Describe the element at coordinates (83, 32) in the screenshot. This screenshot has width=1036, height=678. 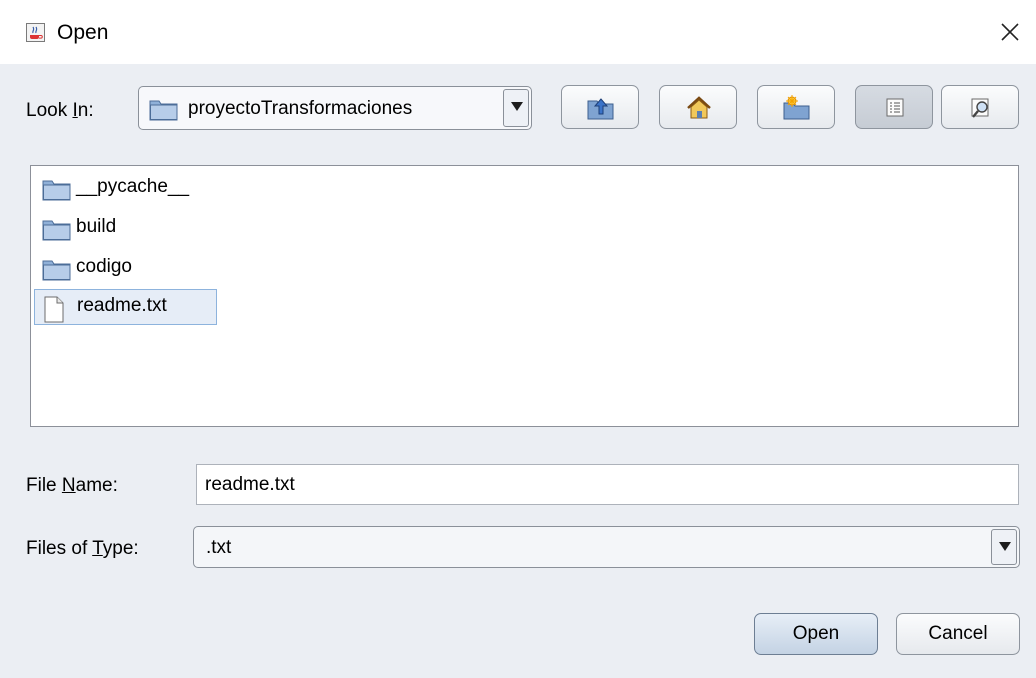
I see `window-title: Open` at that location.